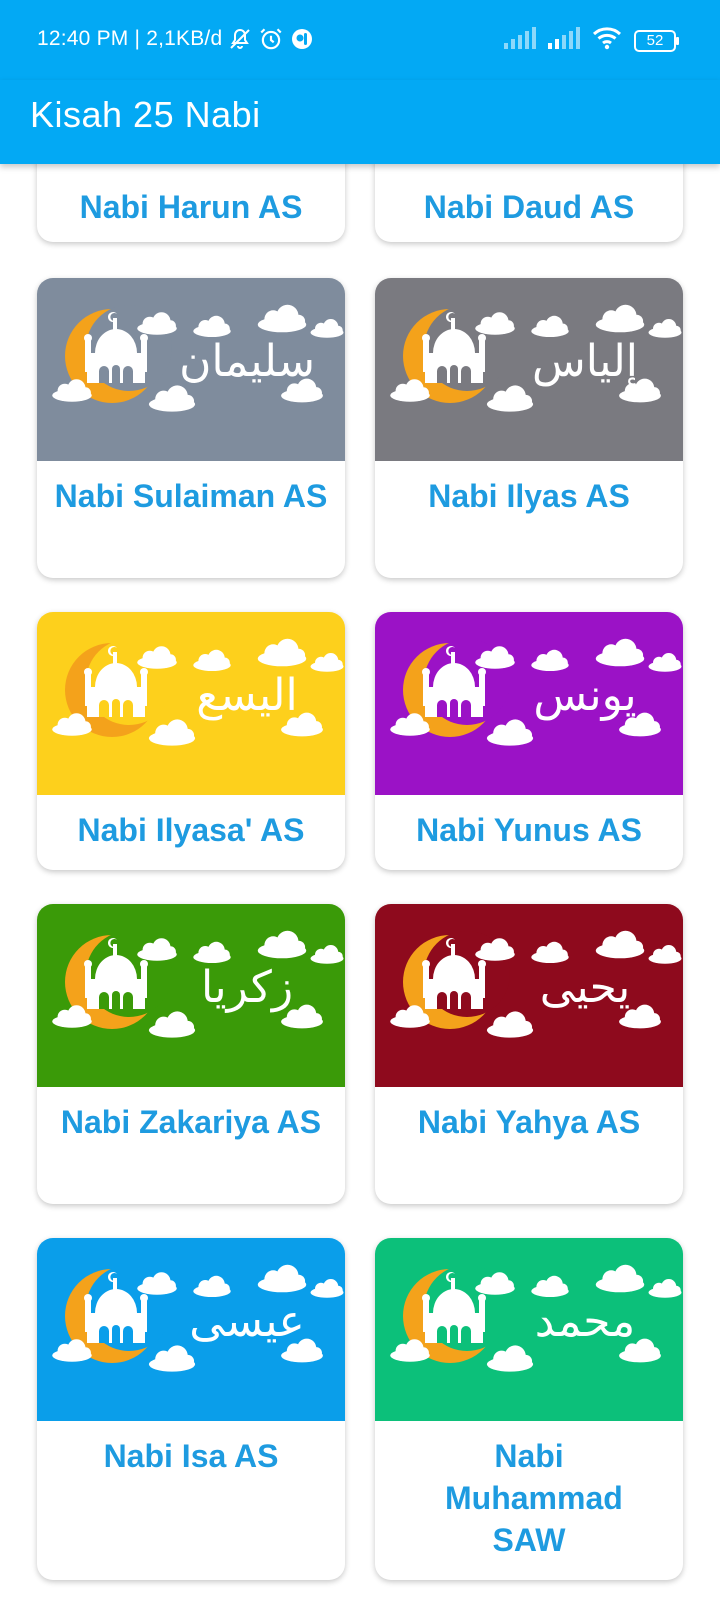 This screenshot has width=720, height=1600. What do you see at coordinates (191, 207) in the screenshot?
I see `card-title: Nabi Harun AS` at bounding box center [191, 207].